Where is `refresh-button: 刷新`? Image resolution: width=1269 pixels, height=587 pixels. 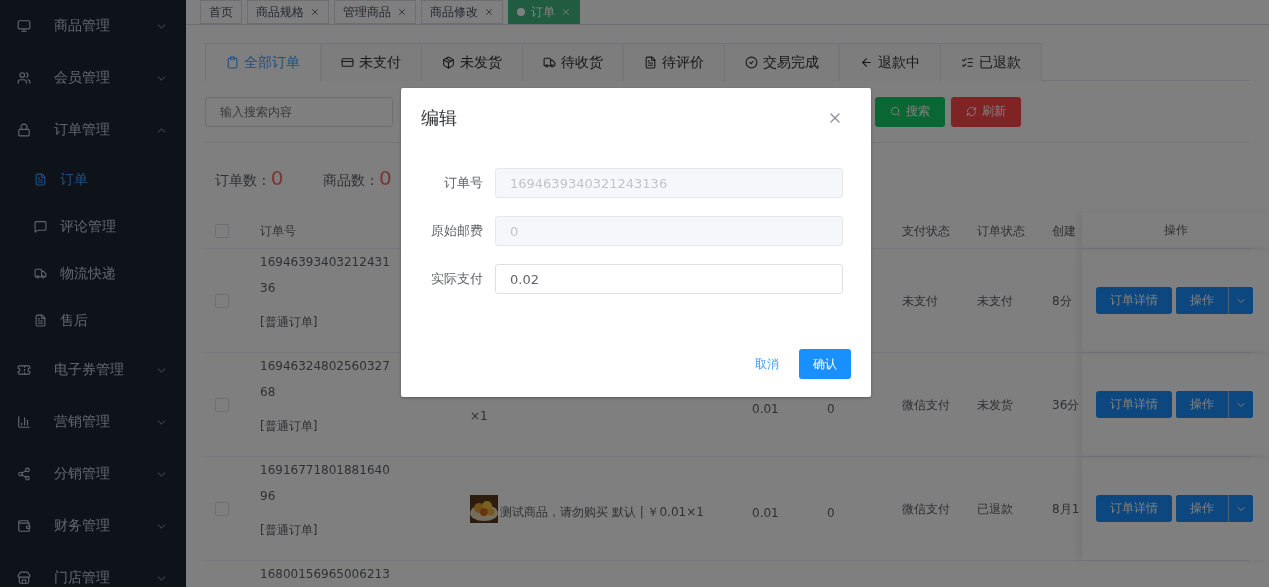 refresh-button: 刷新 is located at coordinates (986, 111).